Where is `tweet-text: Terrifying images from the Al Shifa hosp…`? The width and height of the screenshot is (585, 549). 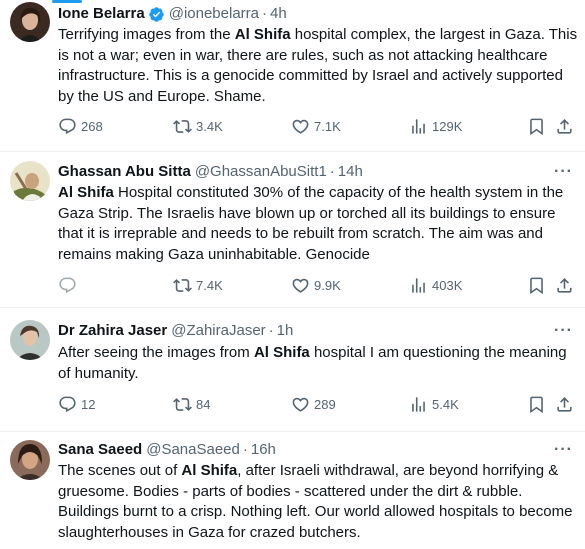 tweet-text: Terrifying images from the Al Shifa hosp… is located at coordinates (318, 66).